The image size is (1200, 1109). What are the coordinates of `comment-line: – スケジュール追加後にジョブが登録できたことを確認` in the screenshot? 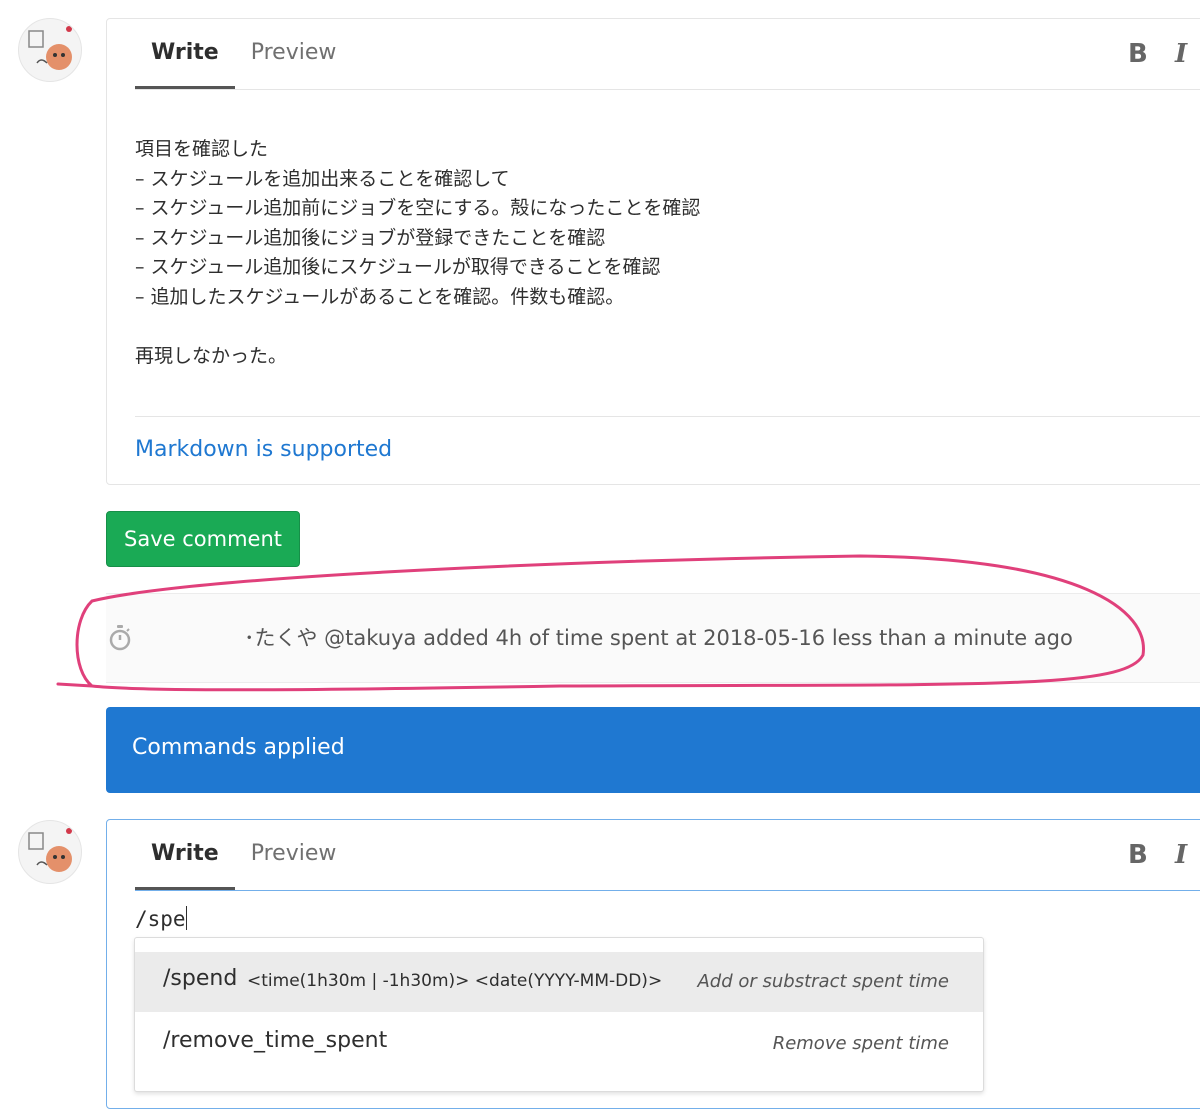 It's located at (370, 237).